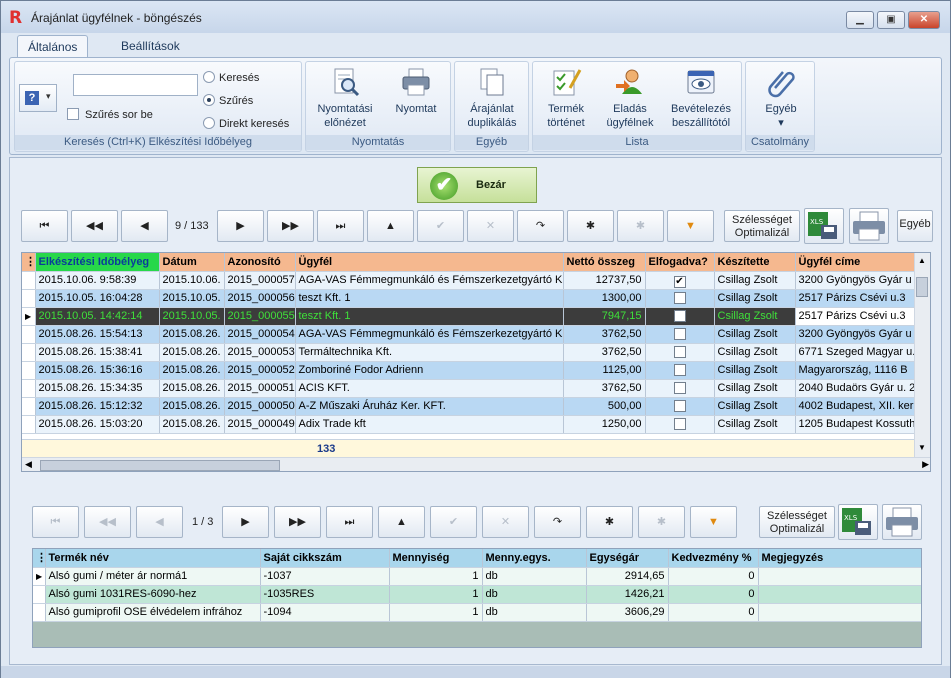  I want to click on detail-next-page-button: ▶▶, so click(297, 522).